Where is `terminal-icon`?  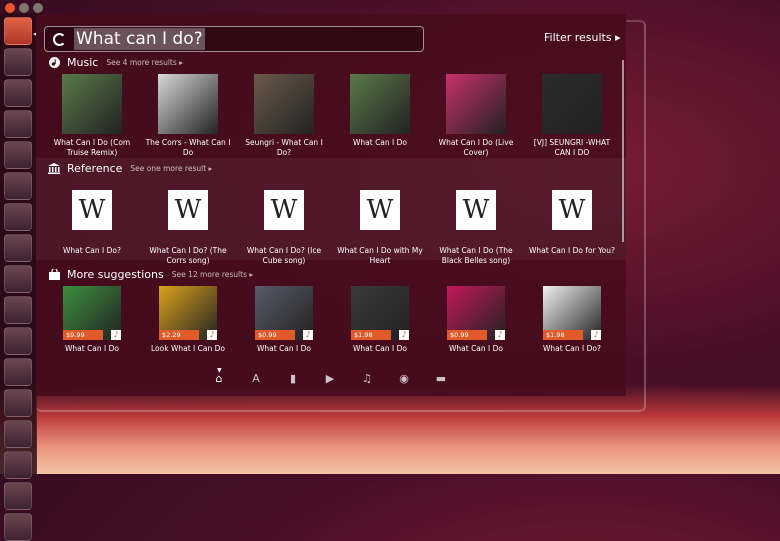
terminal-icon is located at coordinates (18, 124).